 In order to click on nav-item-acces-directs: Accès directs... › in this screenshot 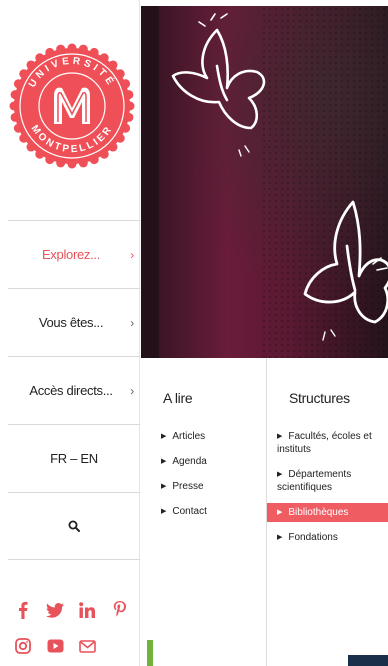, I will do `click(74, 390)`.